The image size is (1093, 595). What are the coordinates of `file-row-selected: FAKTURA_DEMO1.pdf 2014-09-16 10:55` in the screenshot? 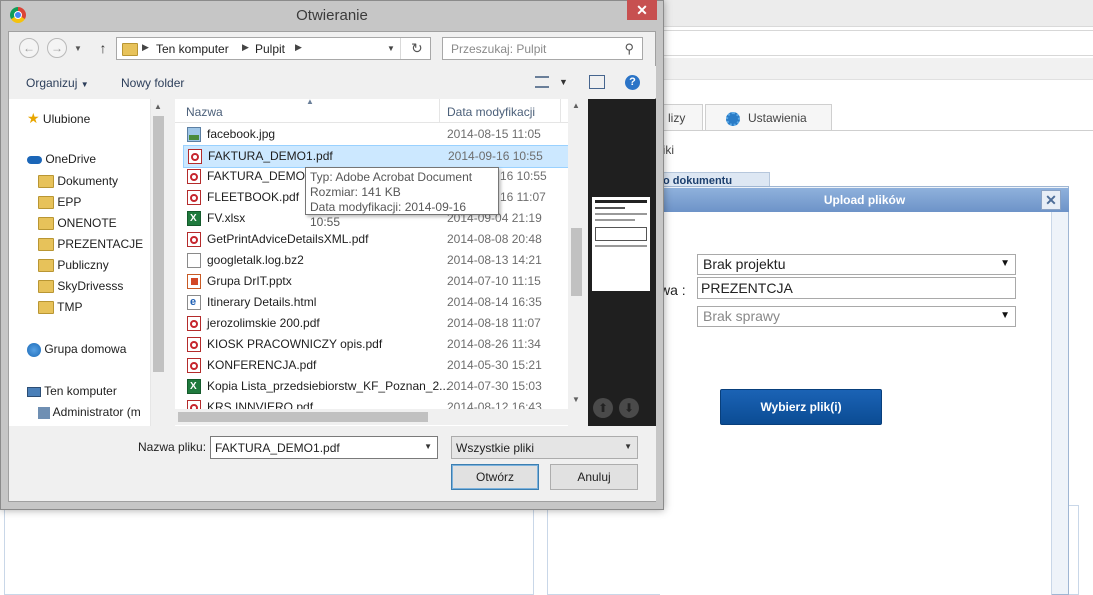 It's located at (376, 156).